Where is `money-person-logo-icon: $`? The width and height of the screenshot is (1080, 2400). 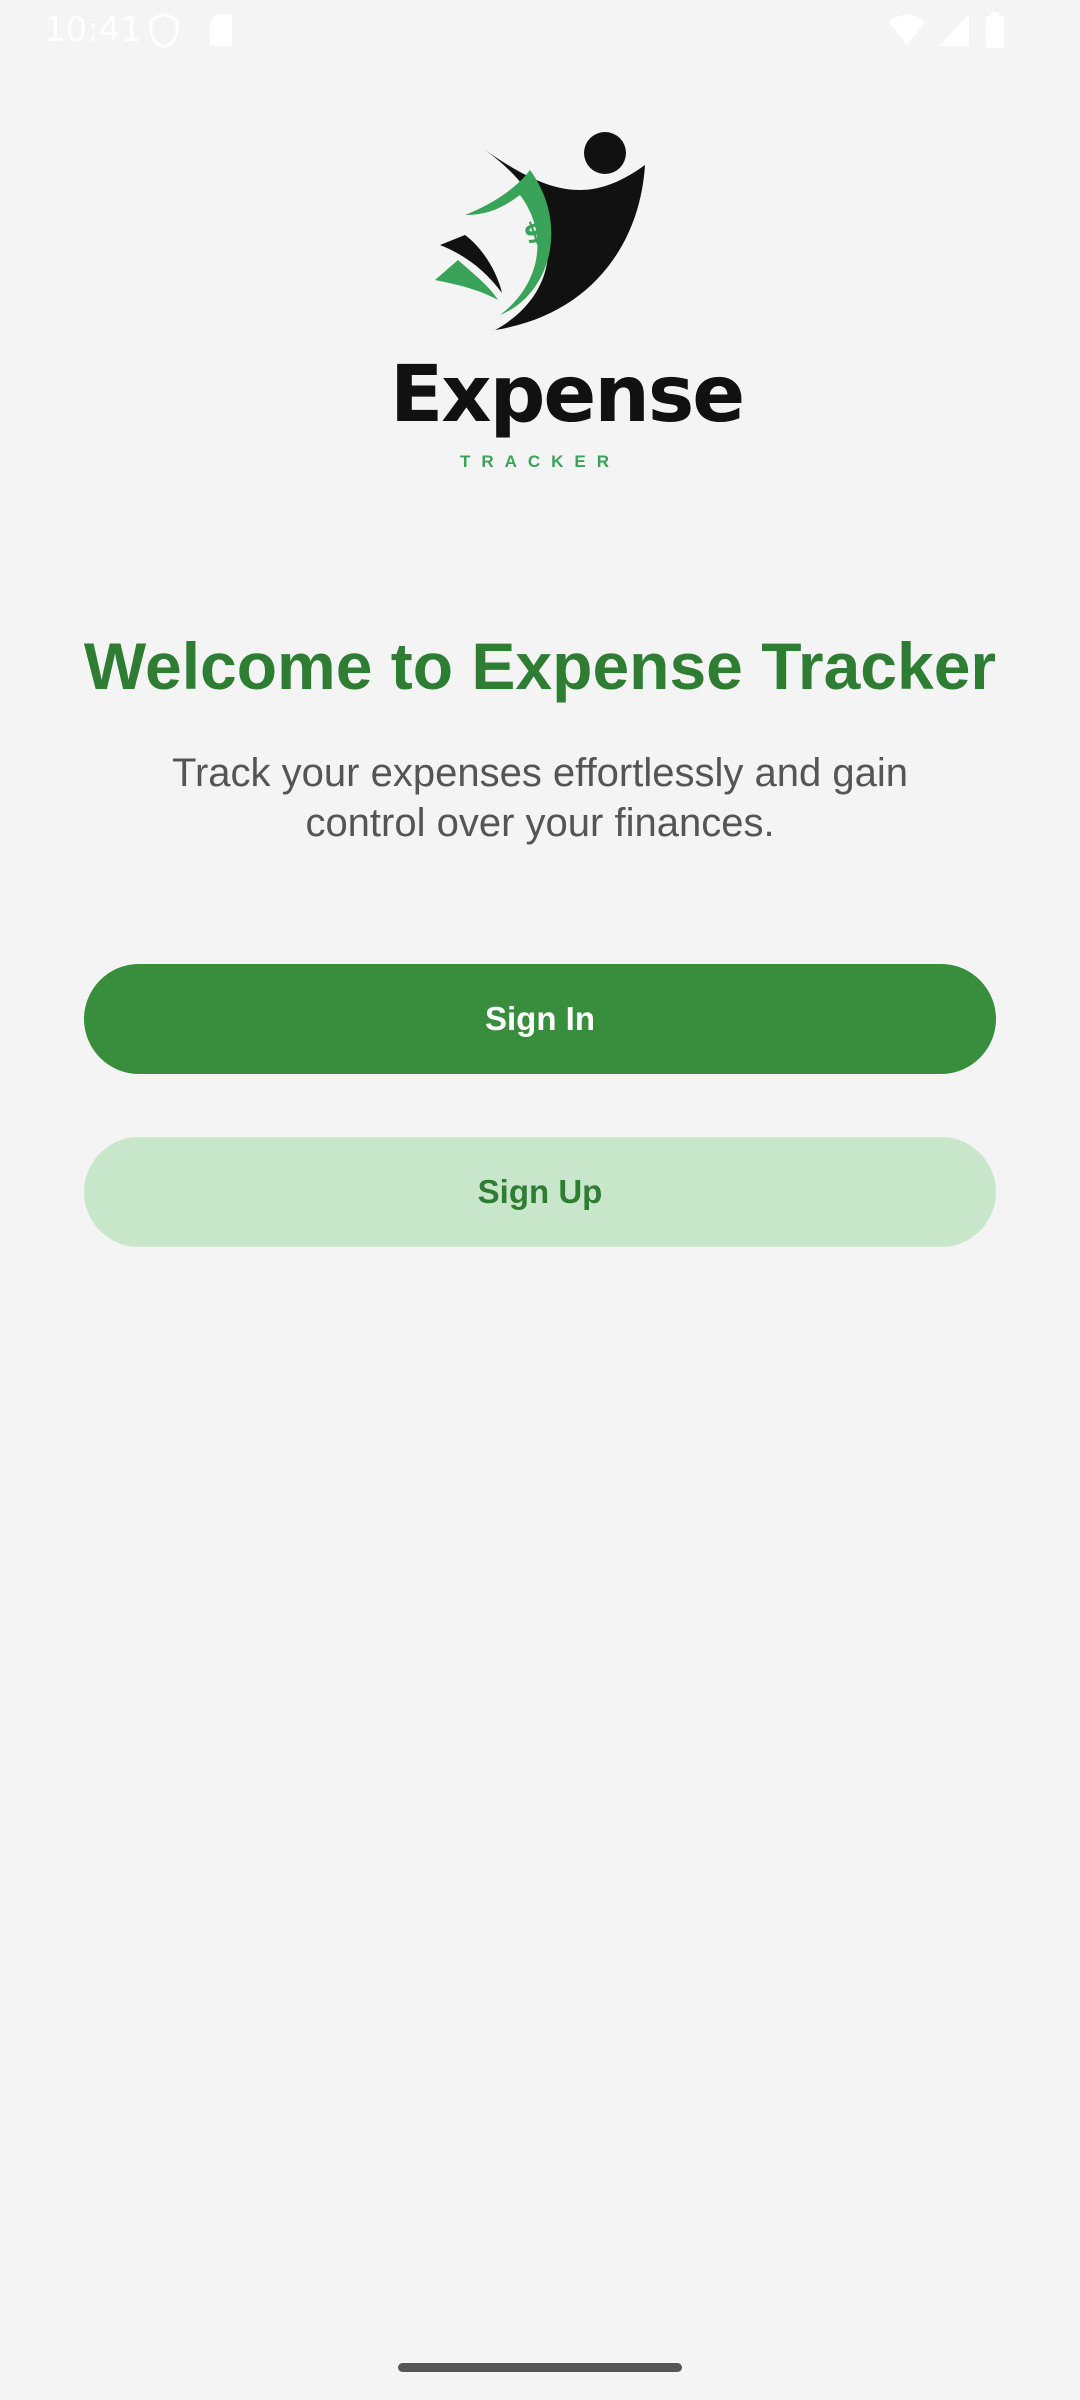 money-person-logo-icon: $ is located at coordinates (540, 231).